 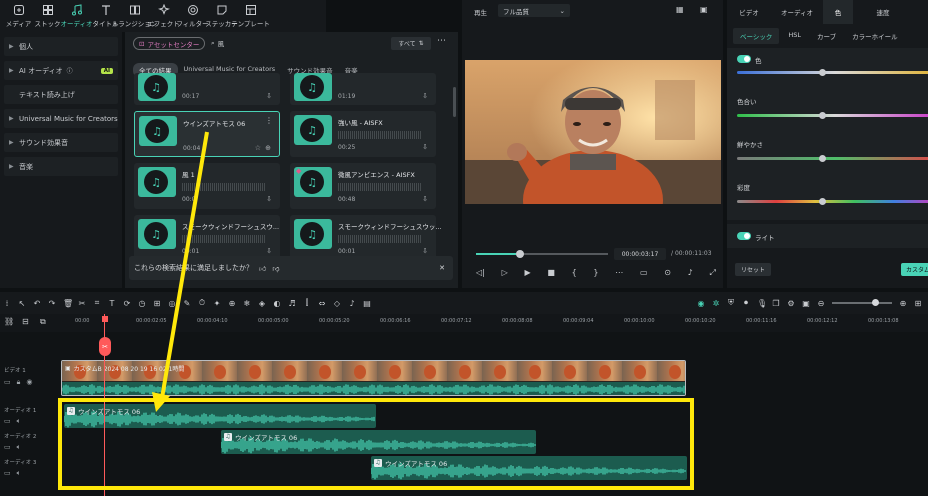 What do you see at coordinates (61, 118) in the screenshot?
I see `sidebar-item-universal-music: ▶ Universal Music for Creators` at bounding box center [61, 118].